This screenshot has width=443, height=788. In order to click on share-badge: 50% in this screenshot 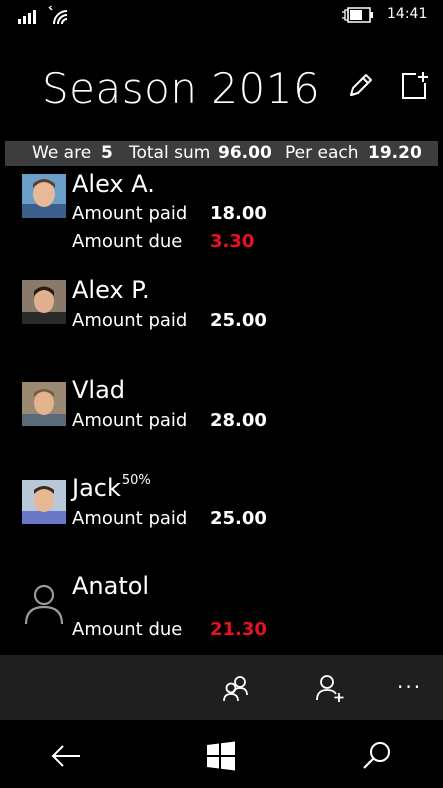, I will do `click(136, 480)`.